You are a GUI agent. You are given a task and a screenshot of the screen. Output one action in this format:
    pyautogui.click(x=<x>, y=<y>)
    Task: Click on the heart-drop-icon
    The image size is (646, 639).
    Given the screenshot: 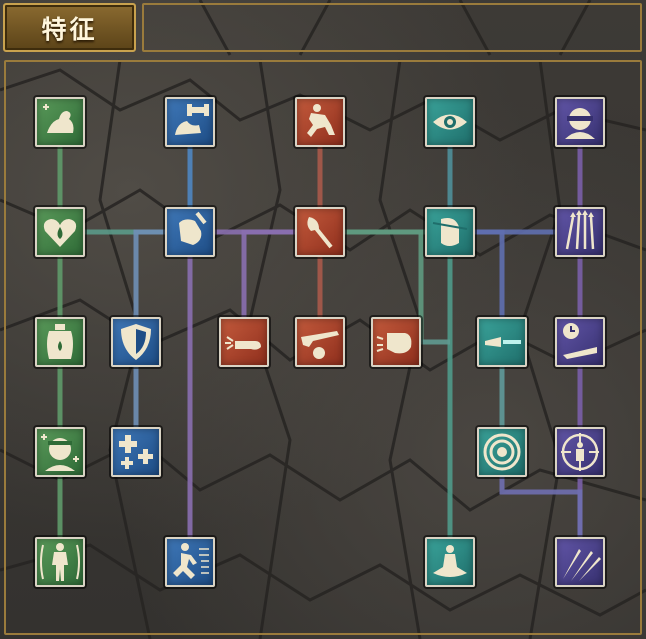 What is the action you would take?
    pyautogui.click(x=60, y=233)
    